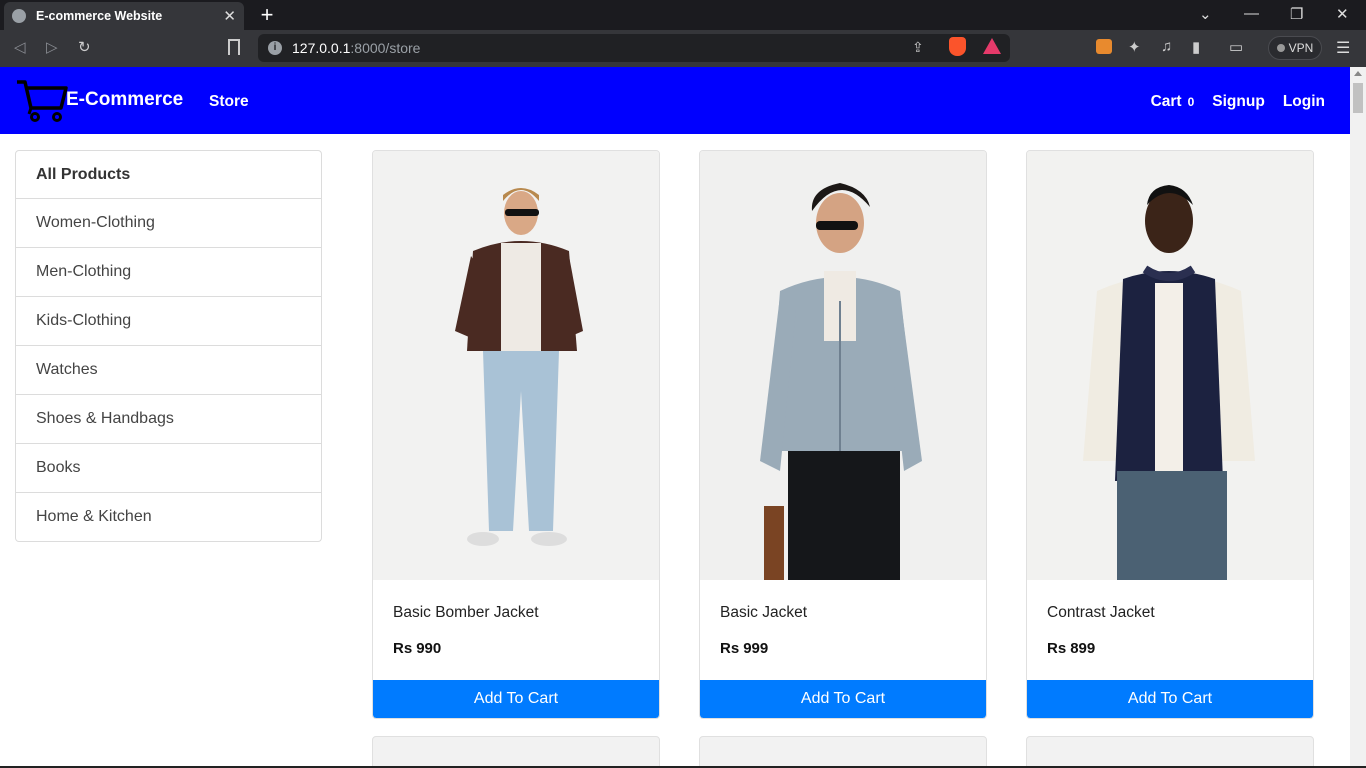 The width and height of the screenshot is (1366, 768). Describe the element at coordinates (1134, 47) in the screenshot. I see `extensions-icon: ✦` at that location.